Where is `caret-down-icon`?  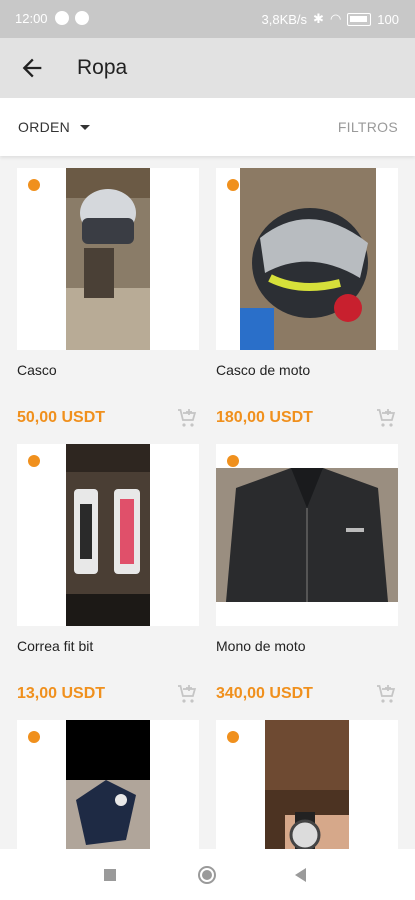 caret-down-icon is located at coordinates (85, 127).